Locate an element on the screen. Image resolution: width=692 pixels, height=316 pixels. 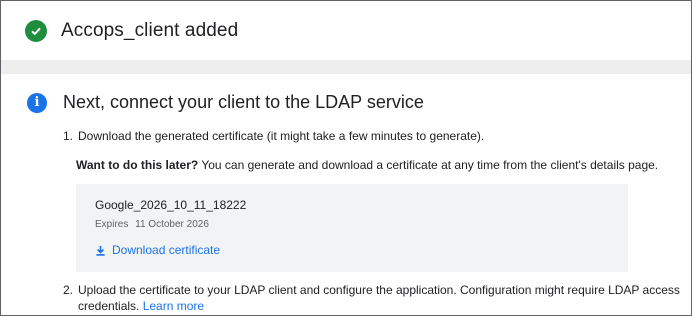
section-divider is located at coordinates (346, 67).